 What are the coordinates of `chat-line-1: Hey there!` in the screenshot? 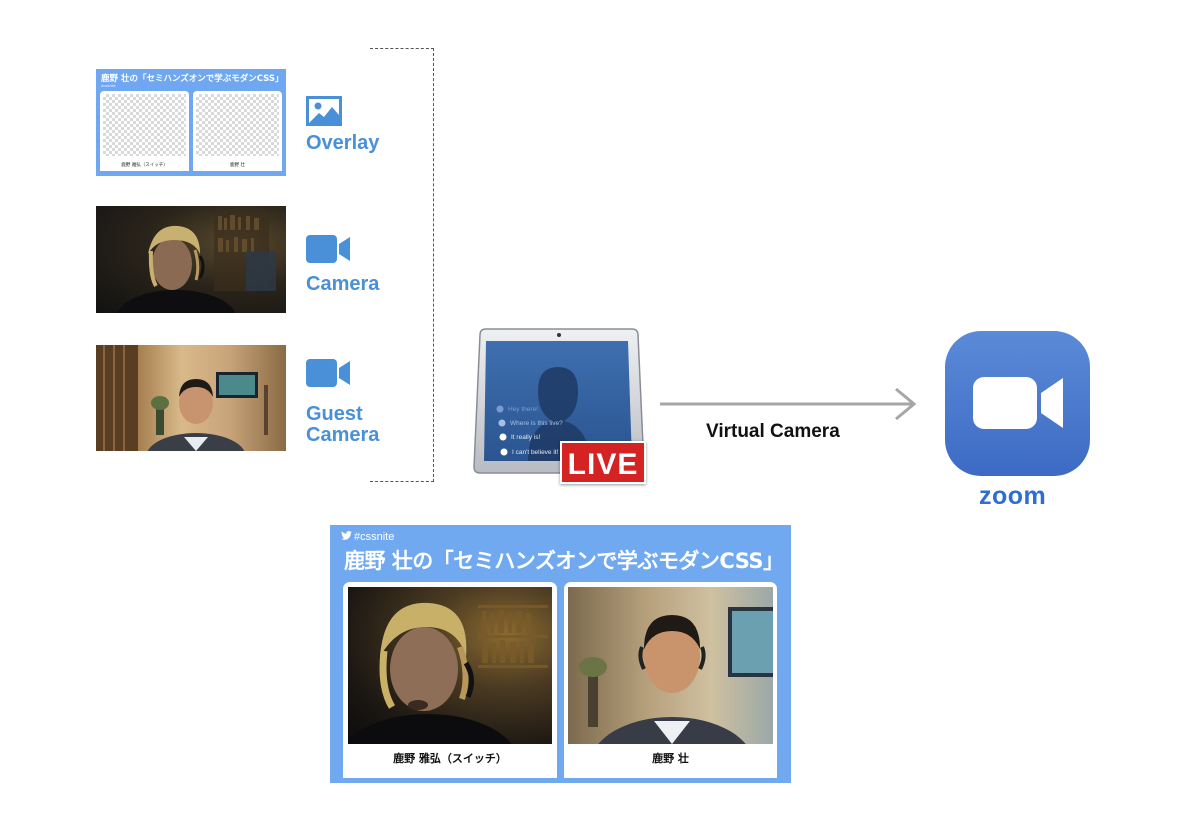 It's located at (523, 409).